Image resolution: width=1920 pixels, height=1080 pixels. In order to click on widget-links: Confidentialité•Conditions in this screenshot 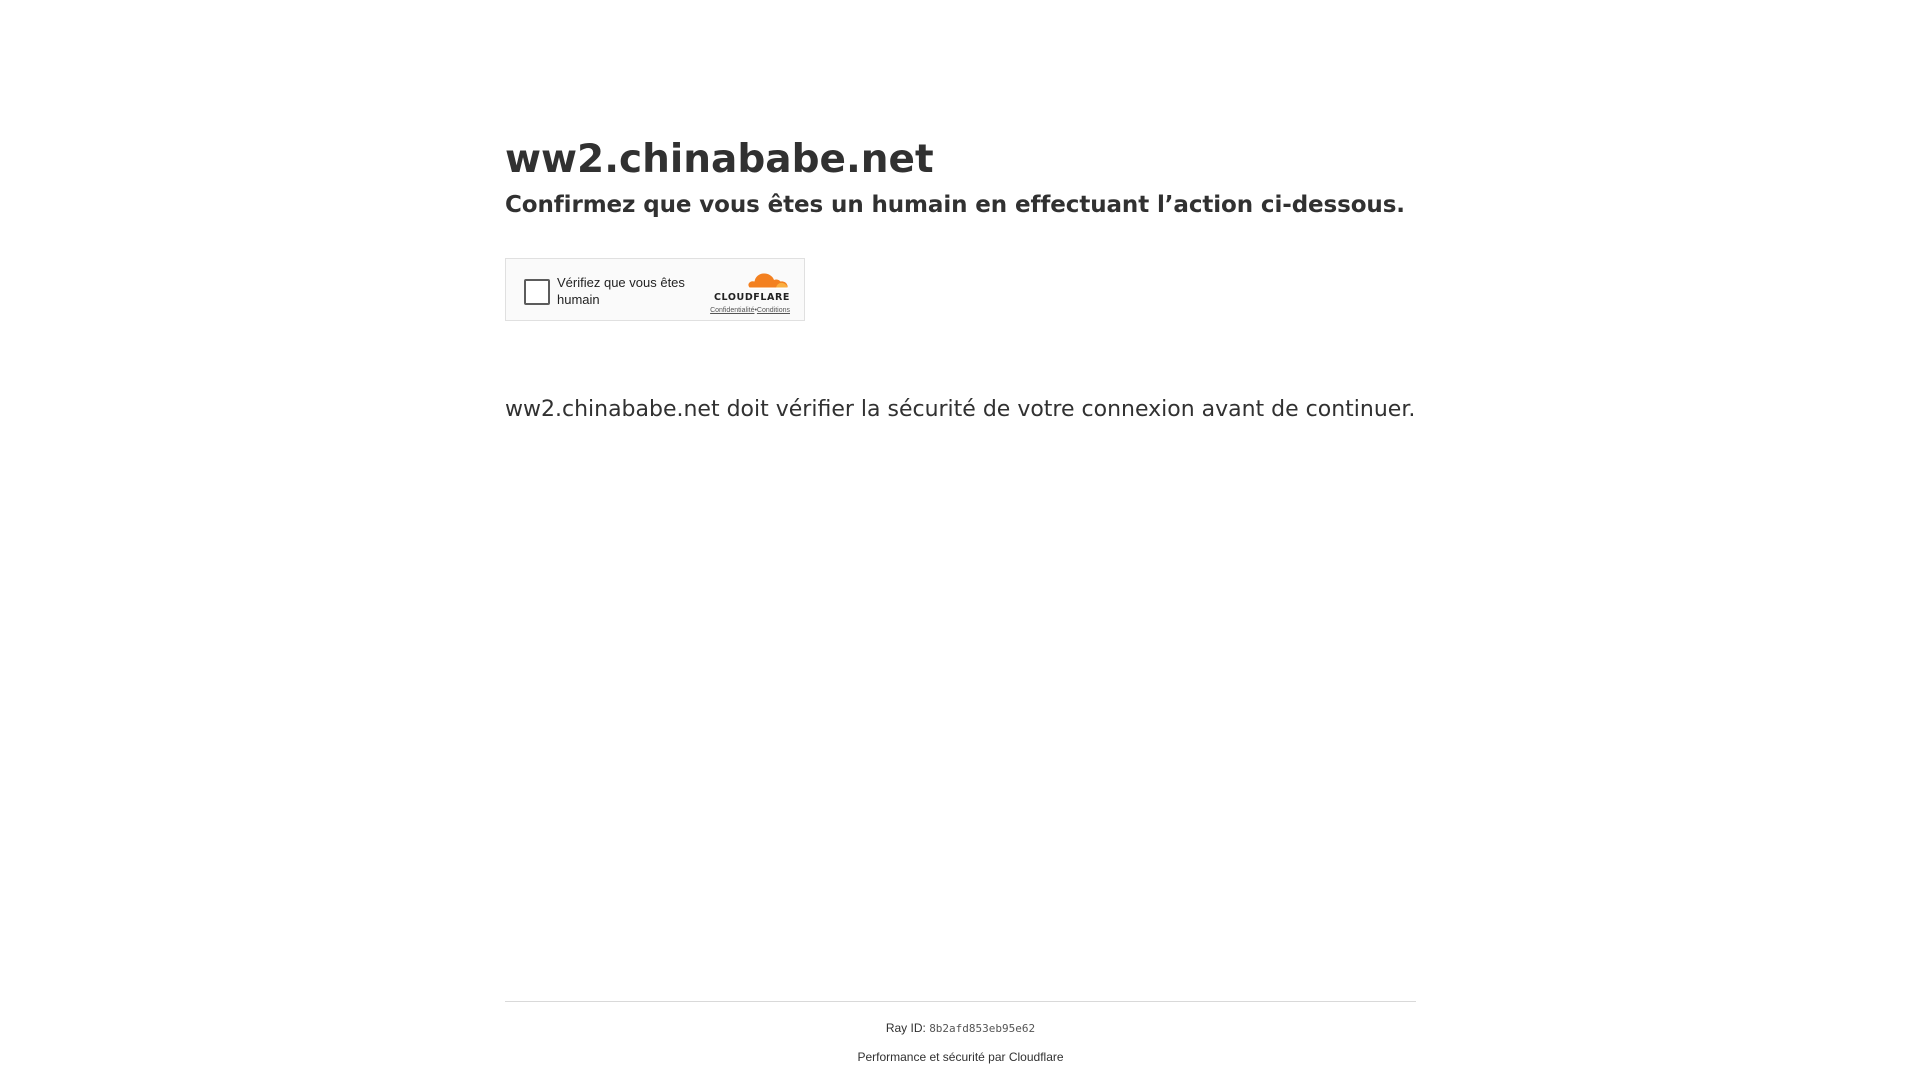, I will do `click(750, 310)`.